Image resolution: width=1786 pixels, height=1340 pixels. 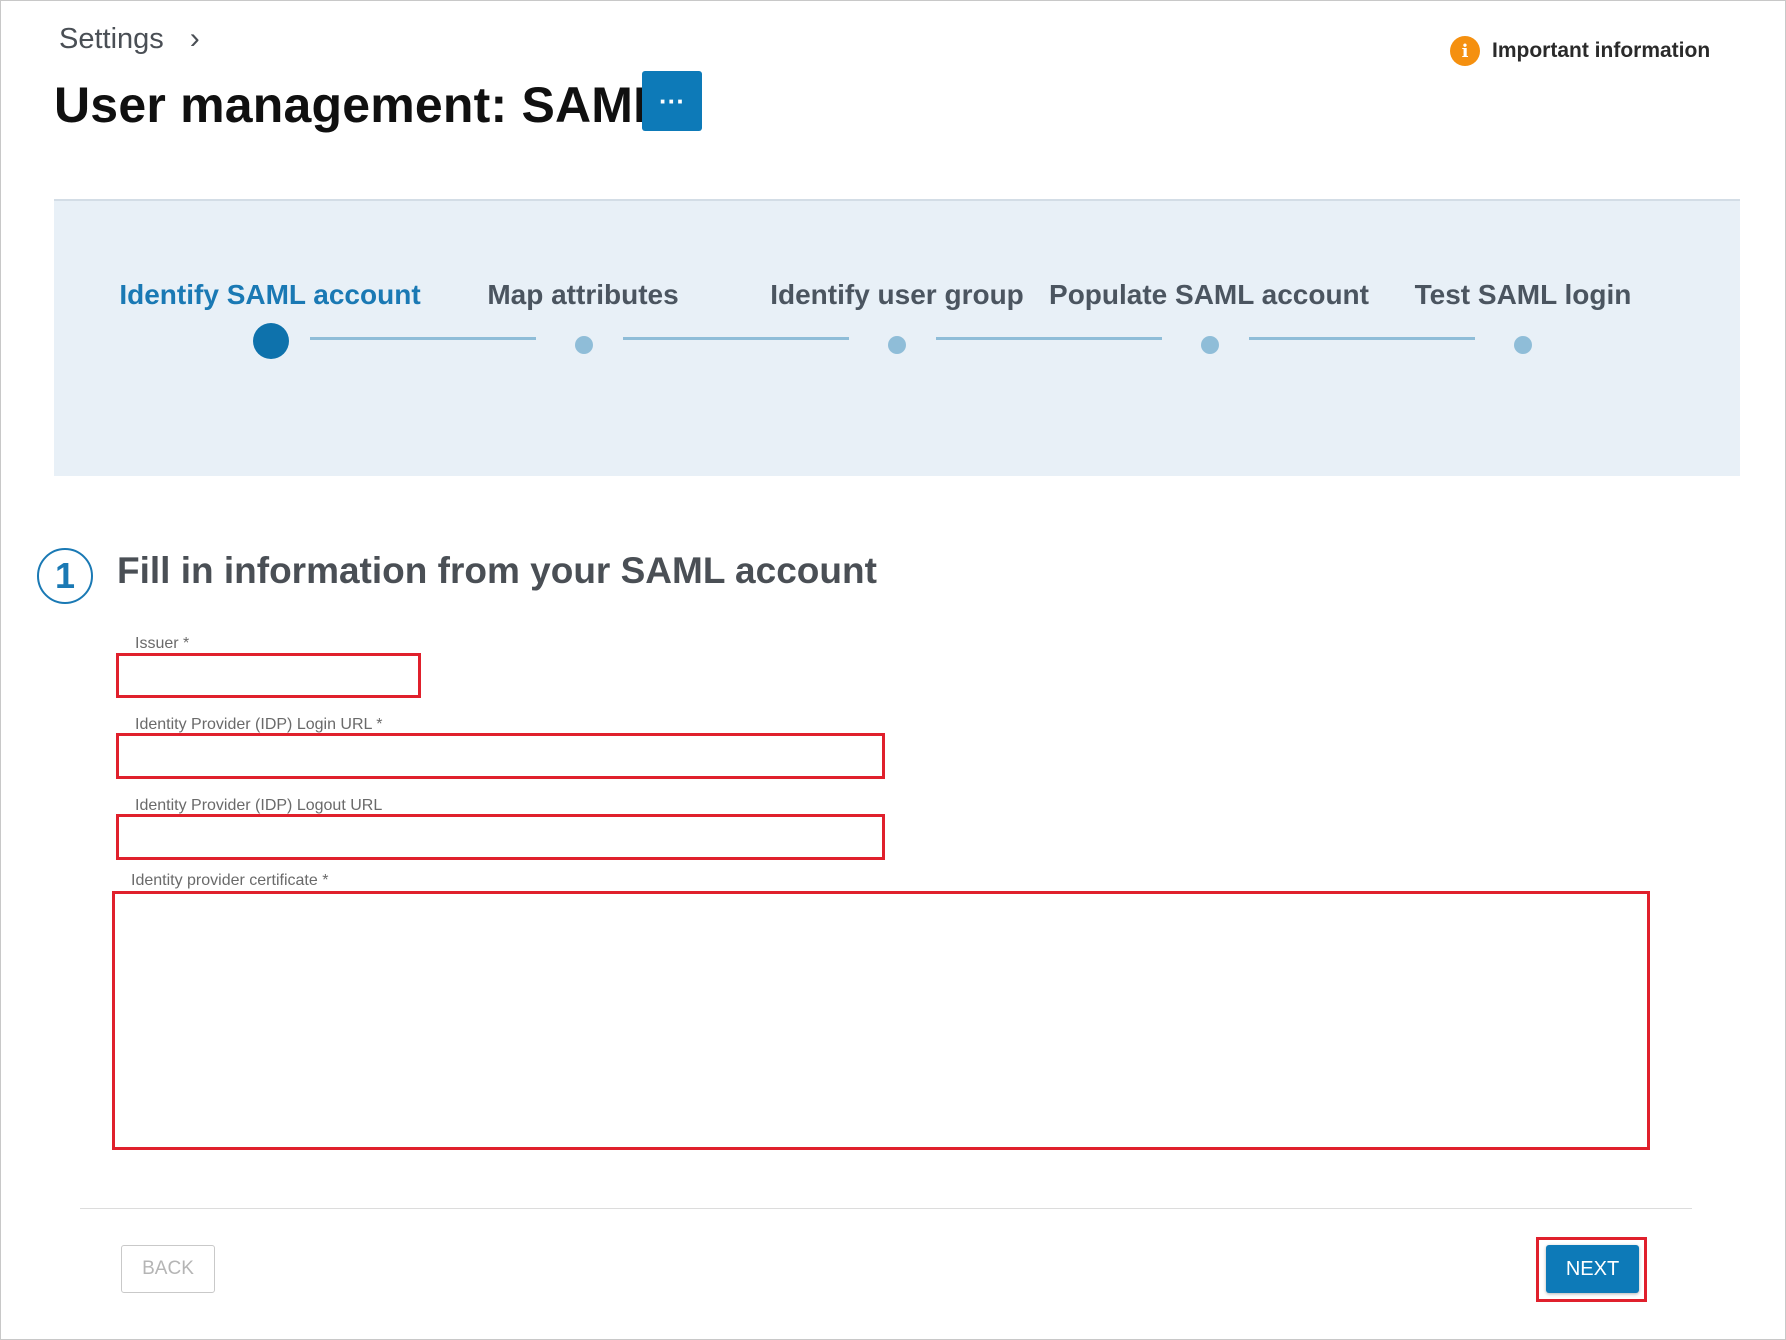 I want to click on chevron-right-icon: ›, so click(x=194, y=38).